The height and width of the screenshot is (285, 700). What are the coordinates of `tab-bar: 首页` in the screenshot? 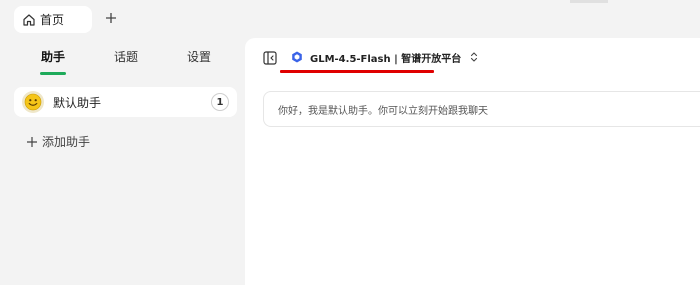 It's located at (350, 19).